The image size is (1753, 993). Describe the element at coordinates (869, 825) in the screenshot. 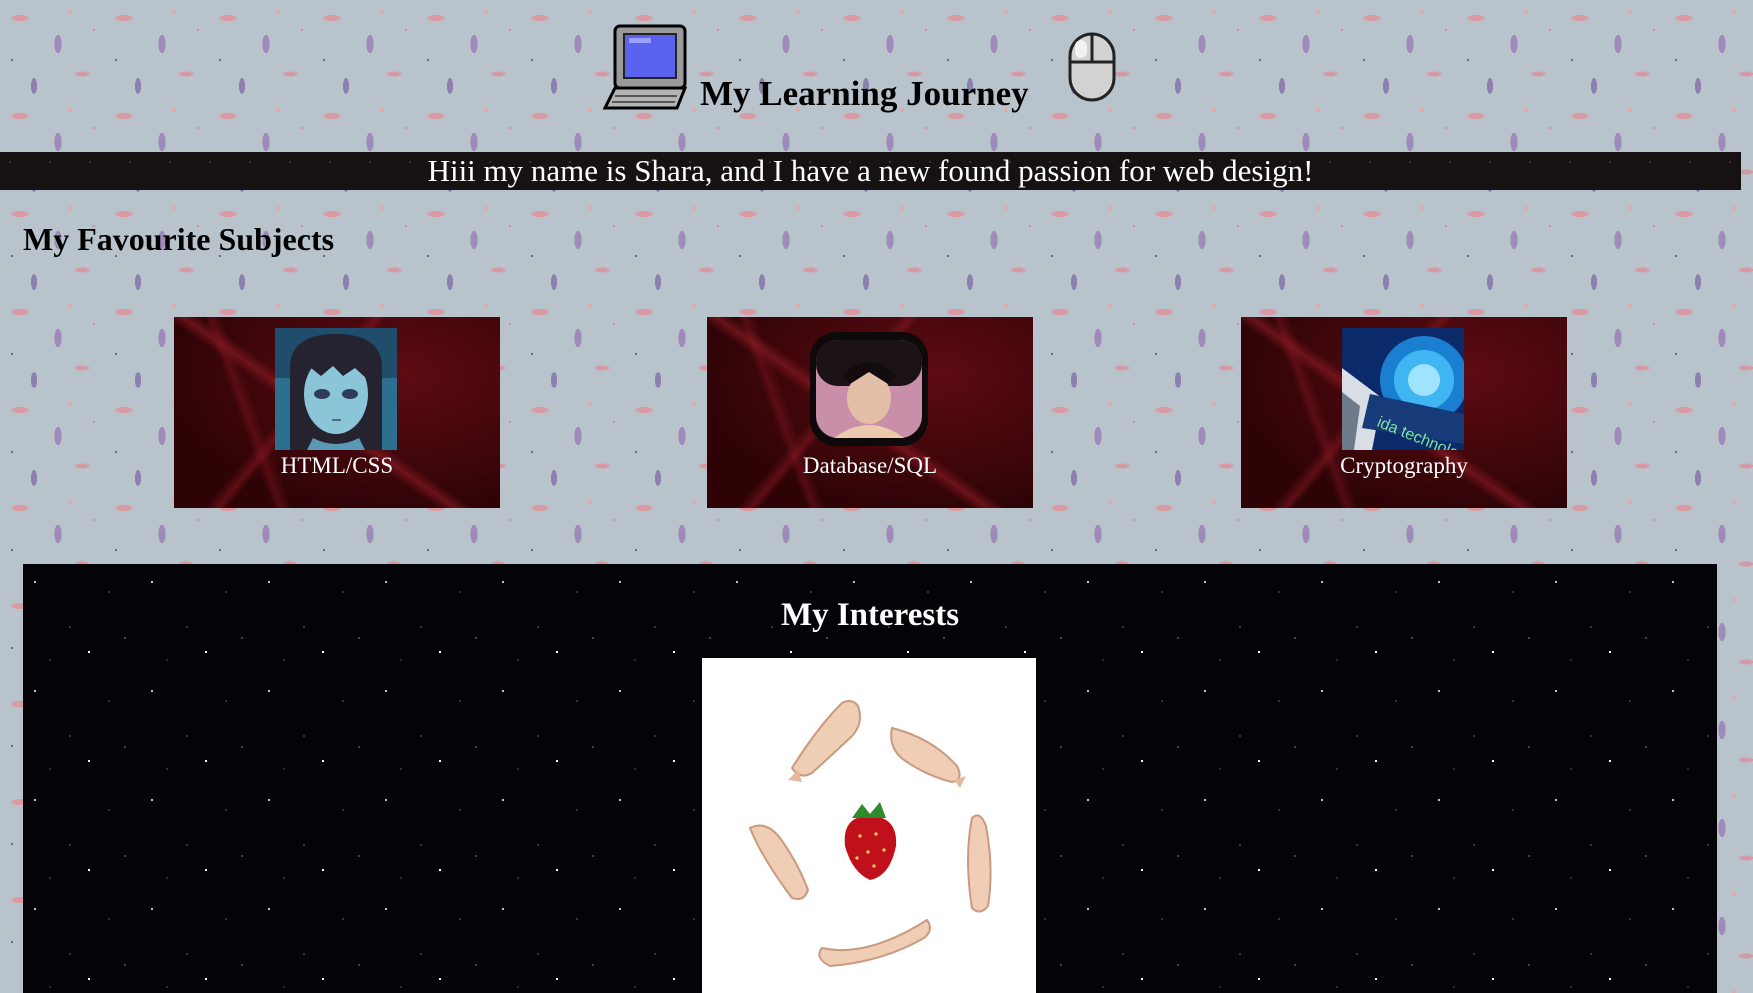

I see `hands-strawberry-image` at that location.